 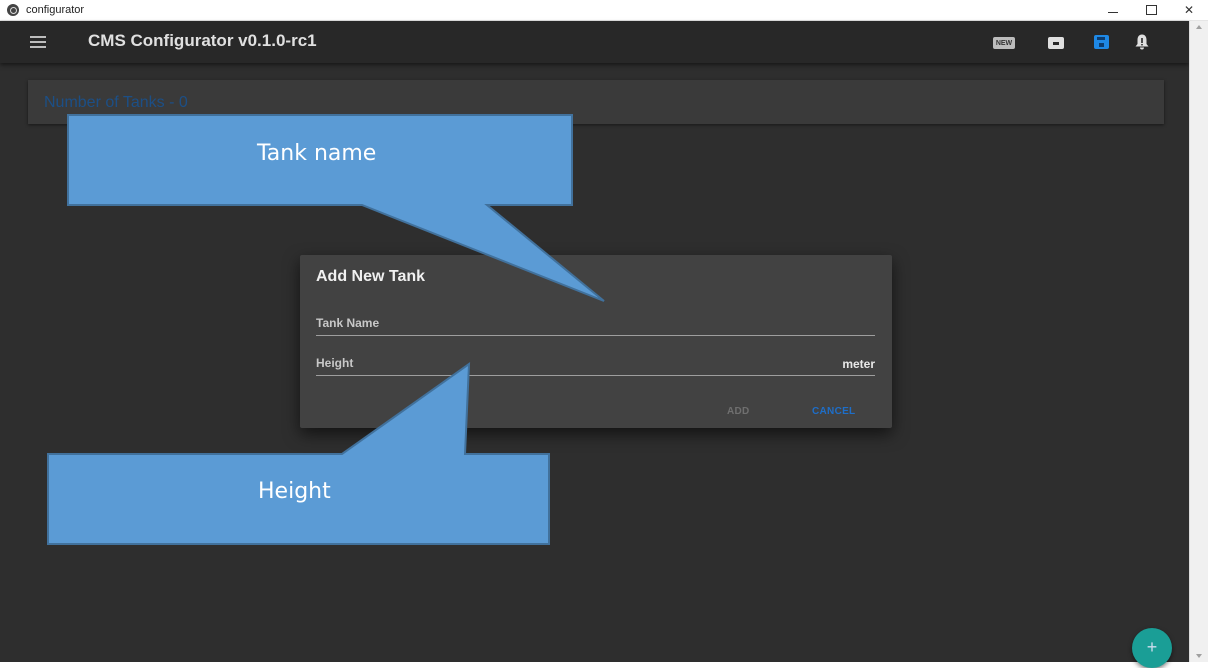 What do you see at coordinates (13, 10) in the screenshot?
I see `app-logo-icon` at bounding box center [13, 10].